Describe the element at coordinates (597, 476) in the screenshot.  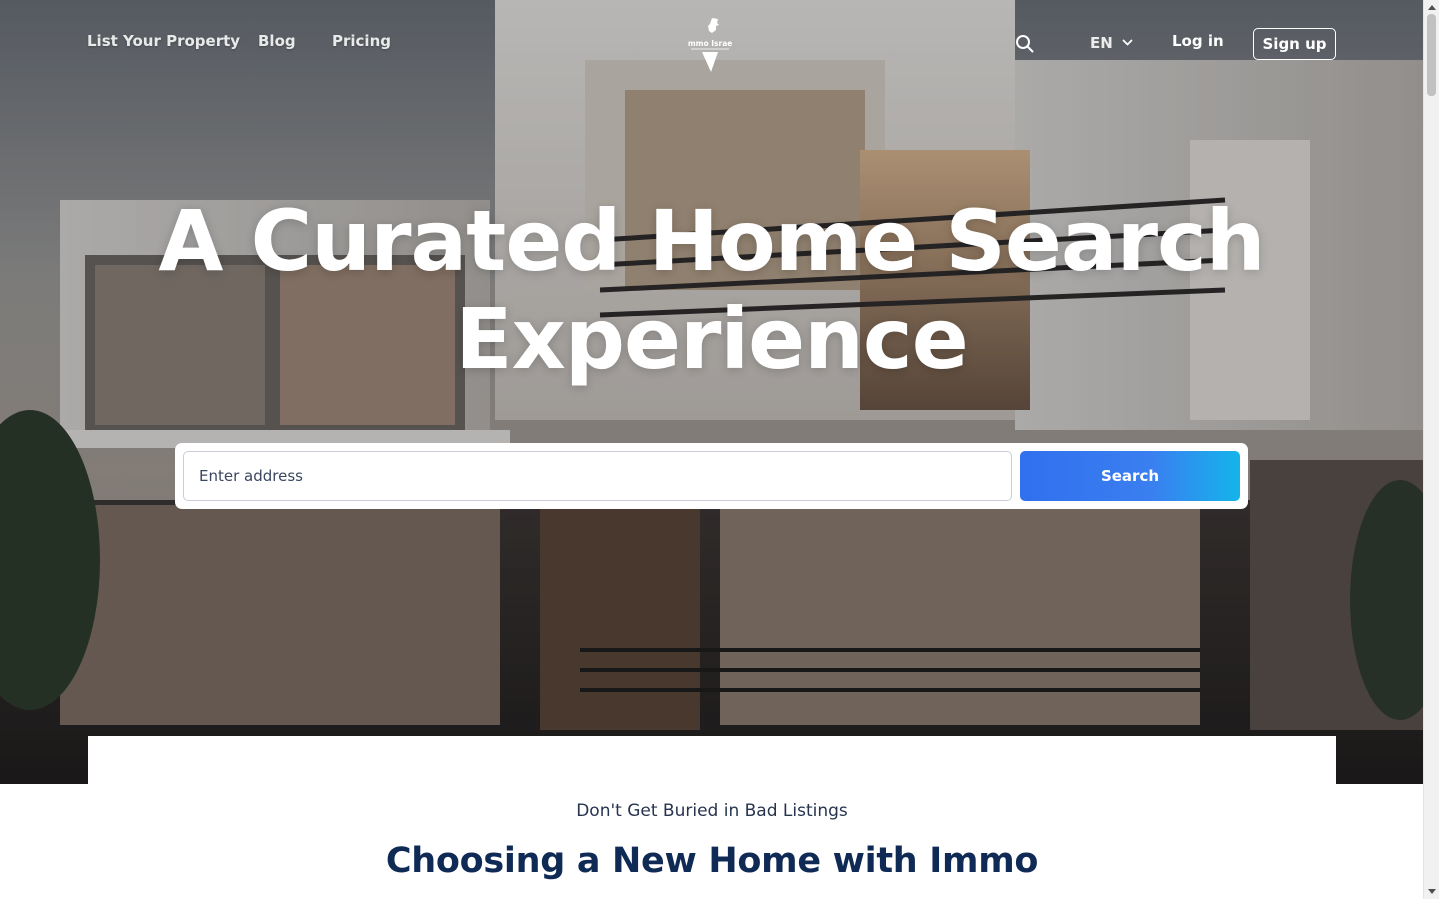
I see `address-input` at that location.